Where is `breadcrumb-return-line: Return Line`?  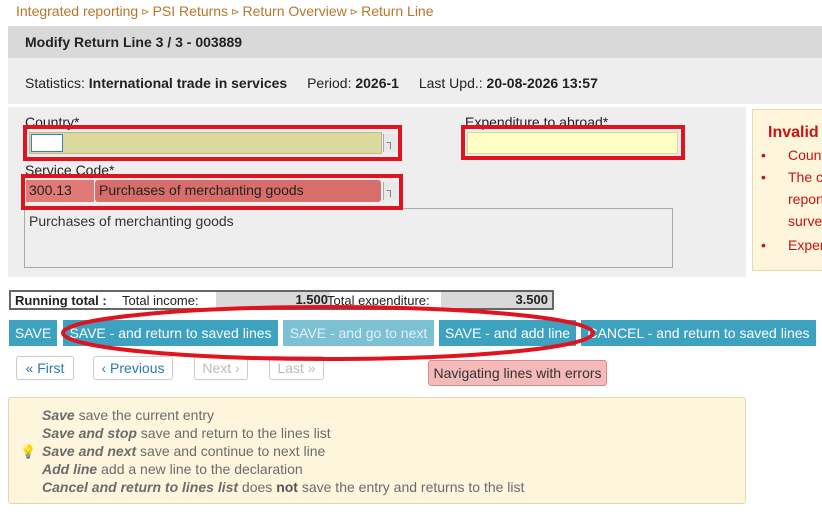 breadcrumb-return-line: Return Line is located at coordinates (397, 11).